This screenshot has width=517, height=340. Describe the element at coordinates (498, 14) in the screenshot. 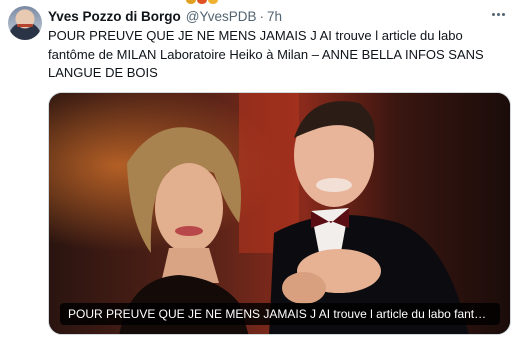

I see `more-options-icon` at that location.